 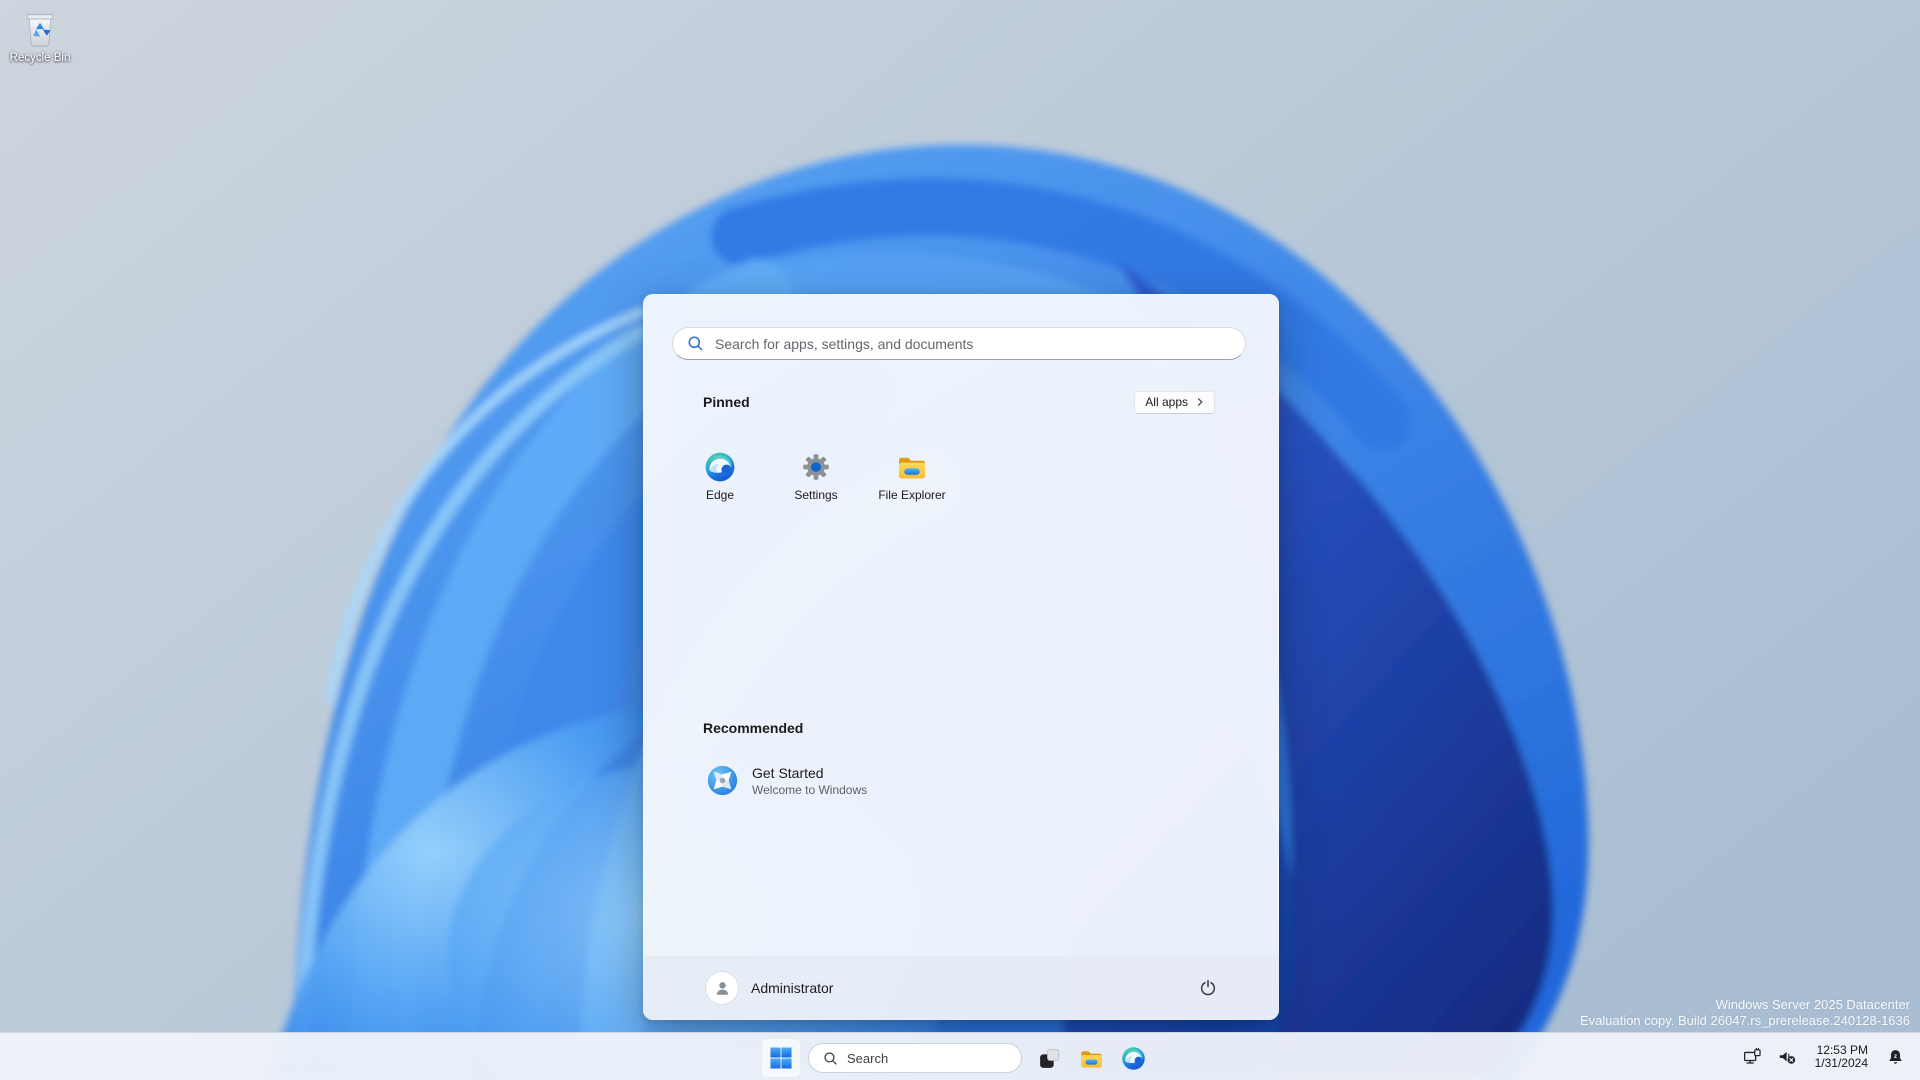 I want to click on task-view-icon, so click(x=1049, y=1058).